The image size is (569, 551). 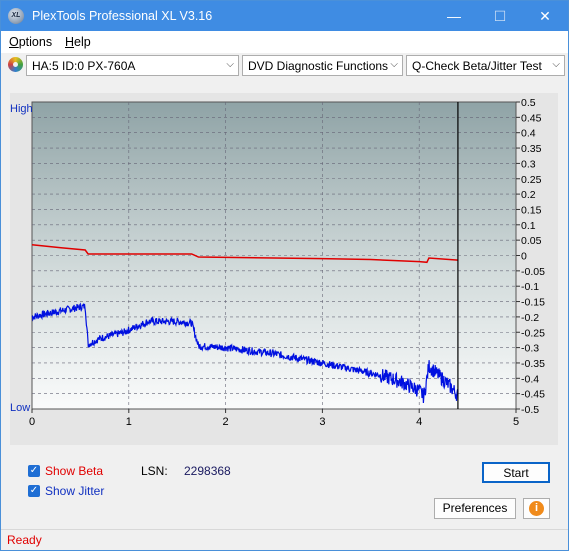 What do you see at coordinates (530, 287) in the screenshot?
I see `y-tick-label: -0.1` at bounding box center [530, 287].